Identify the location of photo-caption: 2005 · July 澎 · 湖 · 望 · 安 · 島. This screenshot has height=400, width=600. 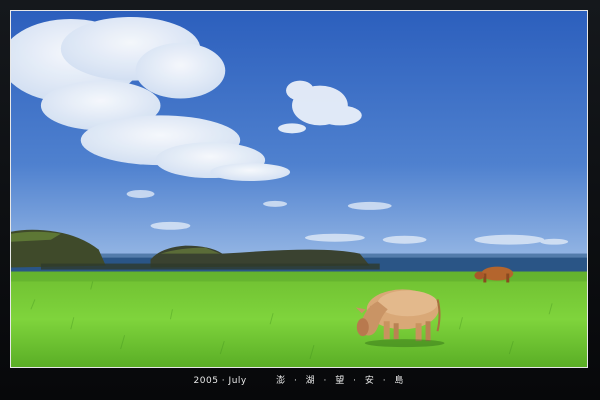
(300, 382).